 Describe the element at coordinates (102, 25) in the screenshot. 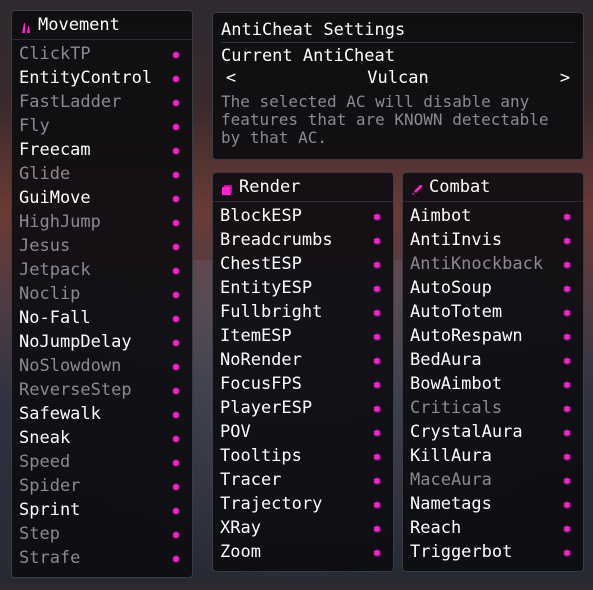

I see `movement-panel-header: Movement` at that location.